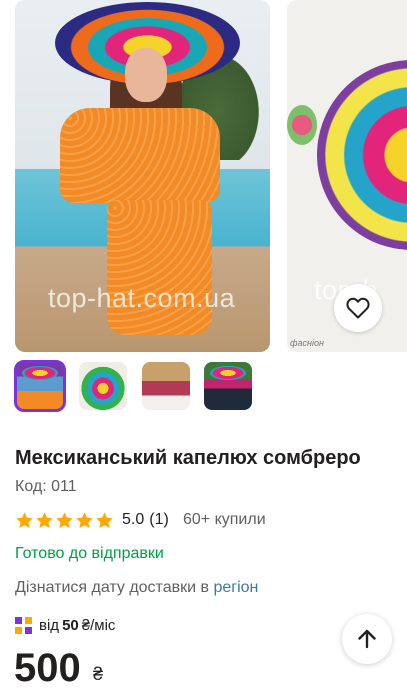 This screenshot has width=407, height=698. I want to click on thumb-sombrero, so click(103, 386).